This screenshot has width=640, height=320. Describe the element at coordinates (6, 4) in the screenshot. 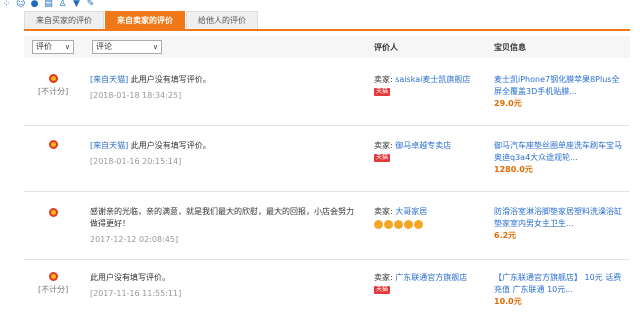

I see `grid-icon: ⁘` at that location.